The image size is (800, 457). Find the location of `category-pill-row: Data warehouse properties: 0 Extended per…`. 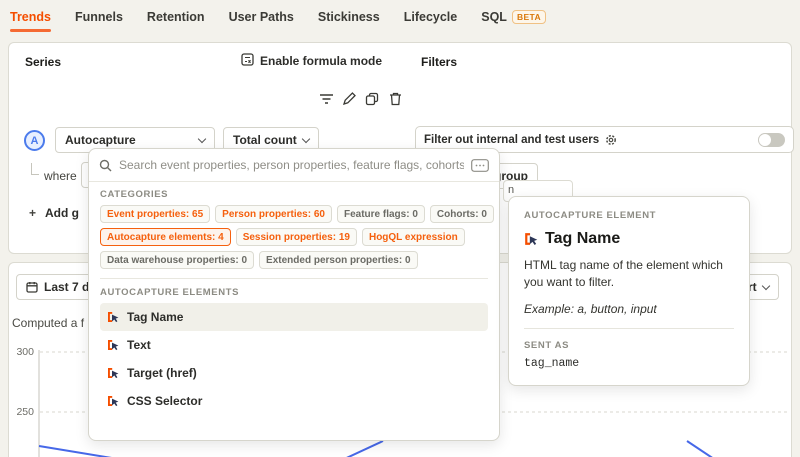

category-pill-row: Data warehouse properties: 0 Extended per… is located at coordinates (294, 260).